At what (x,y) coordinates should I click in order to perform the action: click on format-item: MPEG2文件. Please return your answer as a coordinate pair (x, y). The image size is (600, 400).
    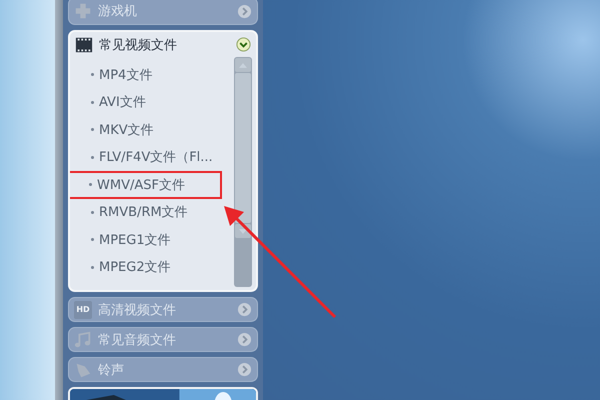
    Looking at the image, I should click on (146, 267).